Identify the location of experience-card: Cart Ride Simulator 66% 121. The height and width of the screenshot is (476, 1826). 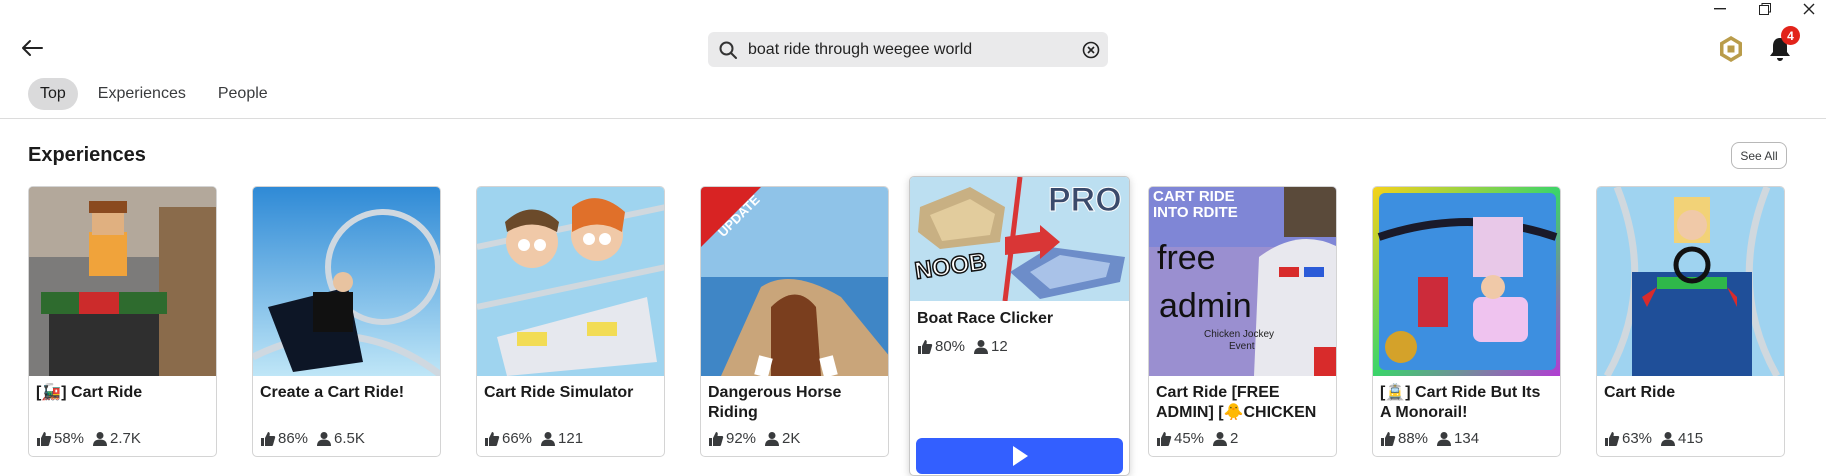
(570, 321).